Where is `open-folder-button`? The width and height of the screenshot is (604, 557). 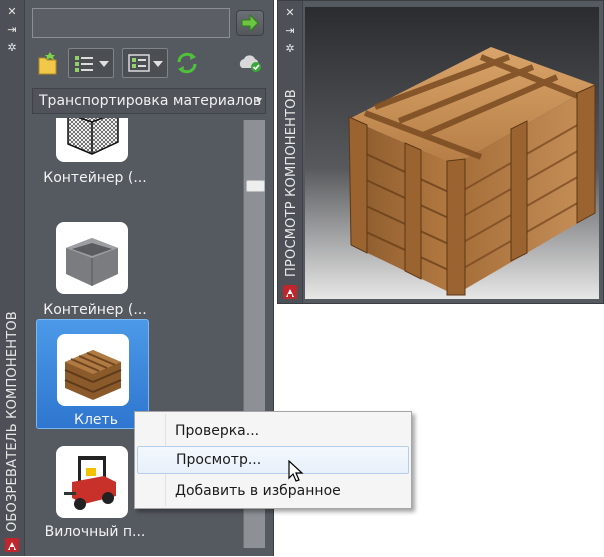 open-folder-button is located at coordinates (48, 63).